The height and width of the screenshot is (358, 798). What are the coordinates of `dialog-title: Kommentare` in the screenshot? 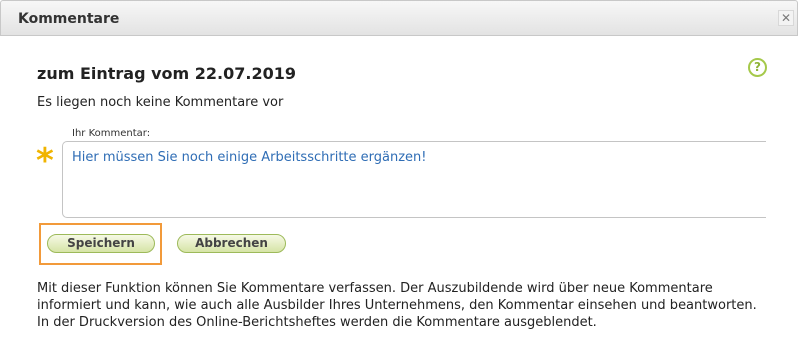 It's located at (69, 19).